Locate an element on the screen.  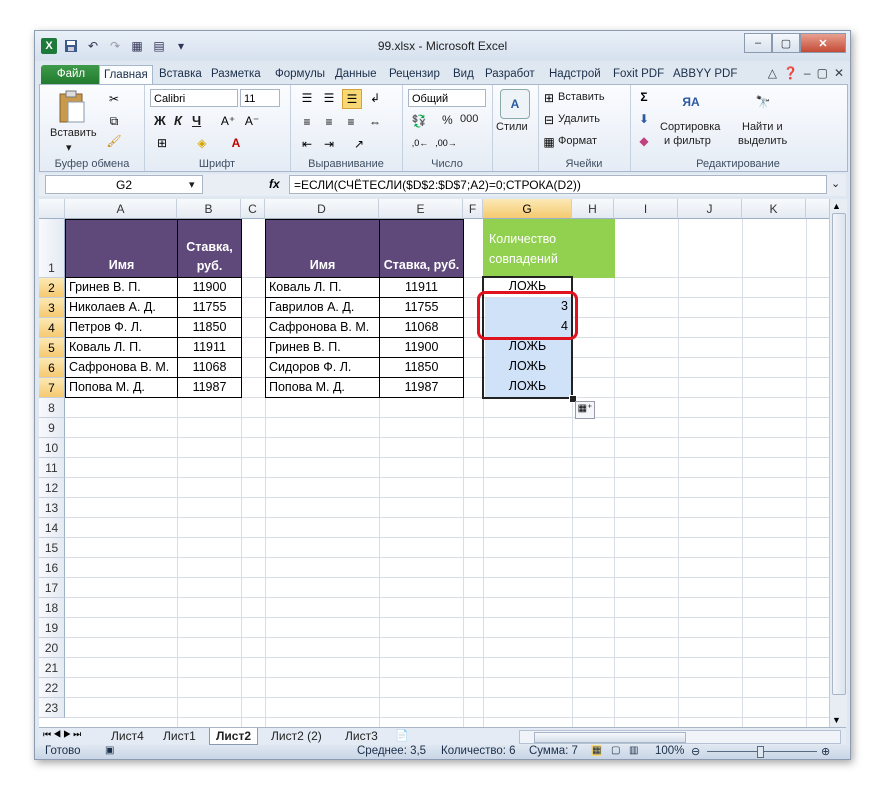
row-header-6: 6 is located at coordinates (52, 368).